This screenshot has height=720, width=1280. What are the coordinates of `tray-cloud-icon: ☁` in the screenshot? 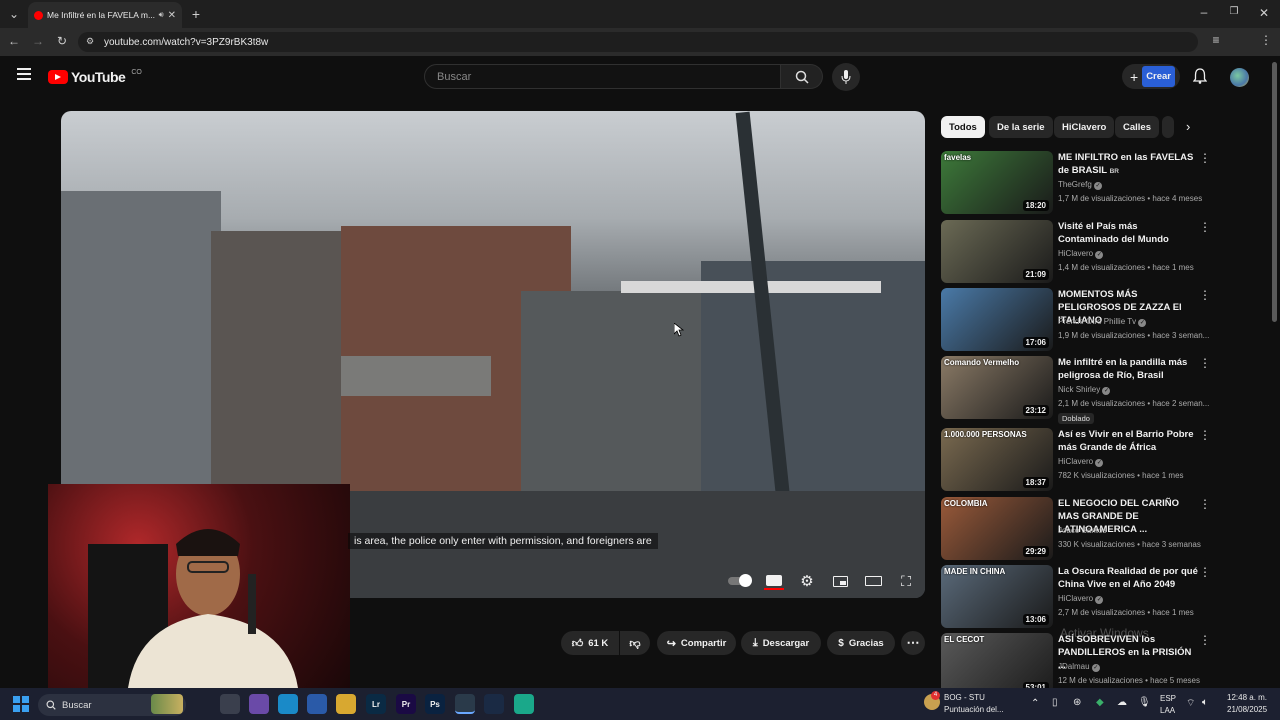 It's located at (1122, 702).